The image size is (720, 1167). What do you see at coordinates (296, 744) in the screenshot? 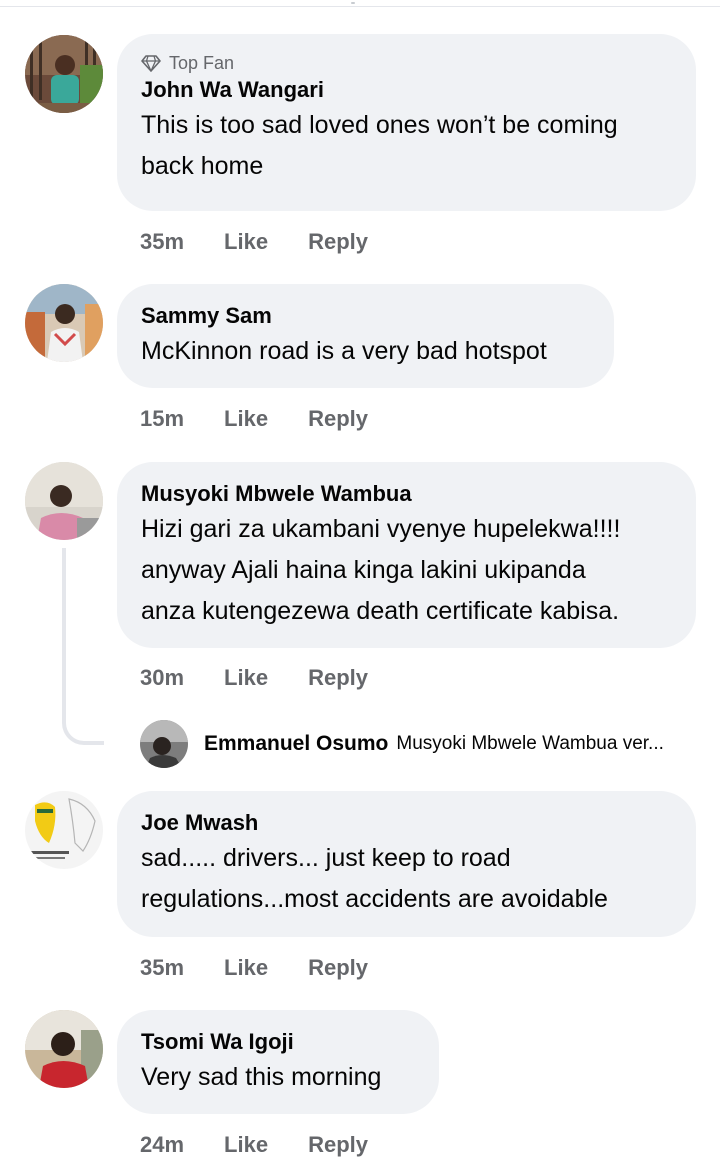
I see `reply-author: Emmanuel Osumo` at bounding box center [296, 744].